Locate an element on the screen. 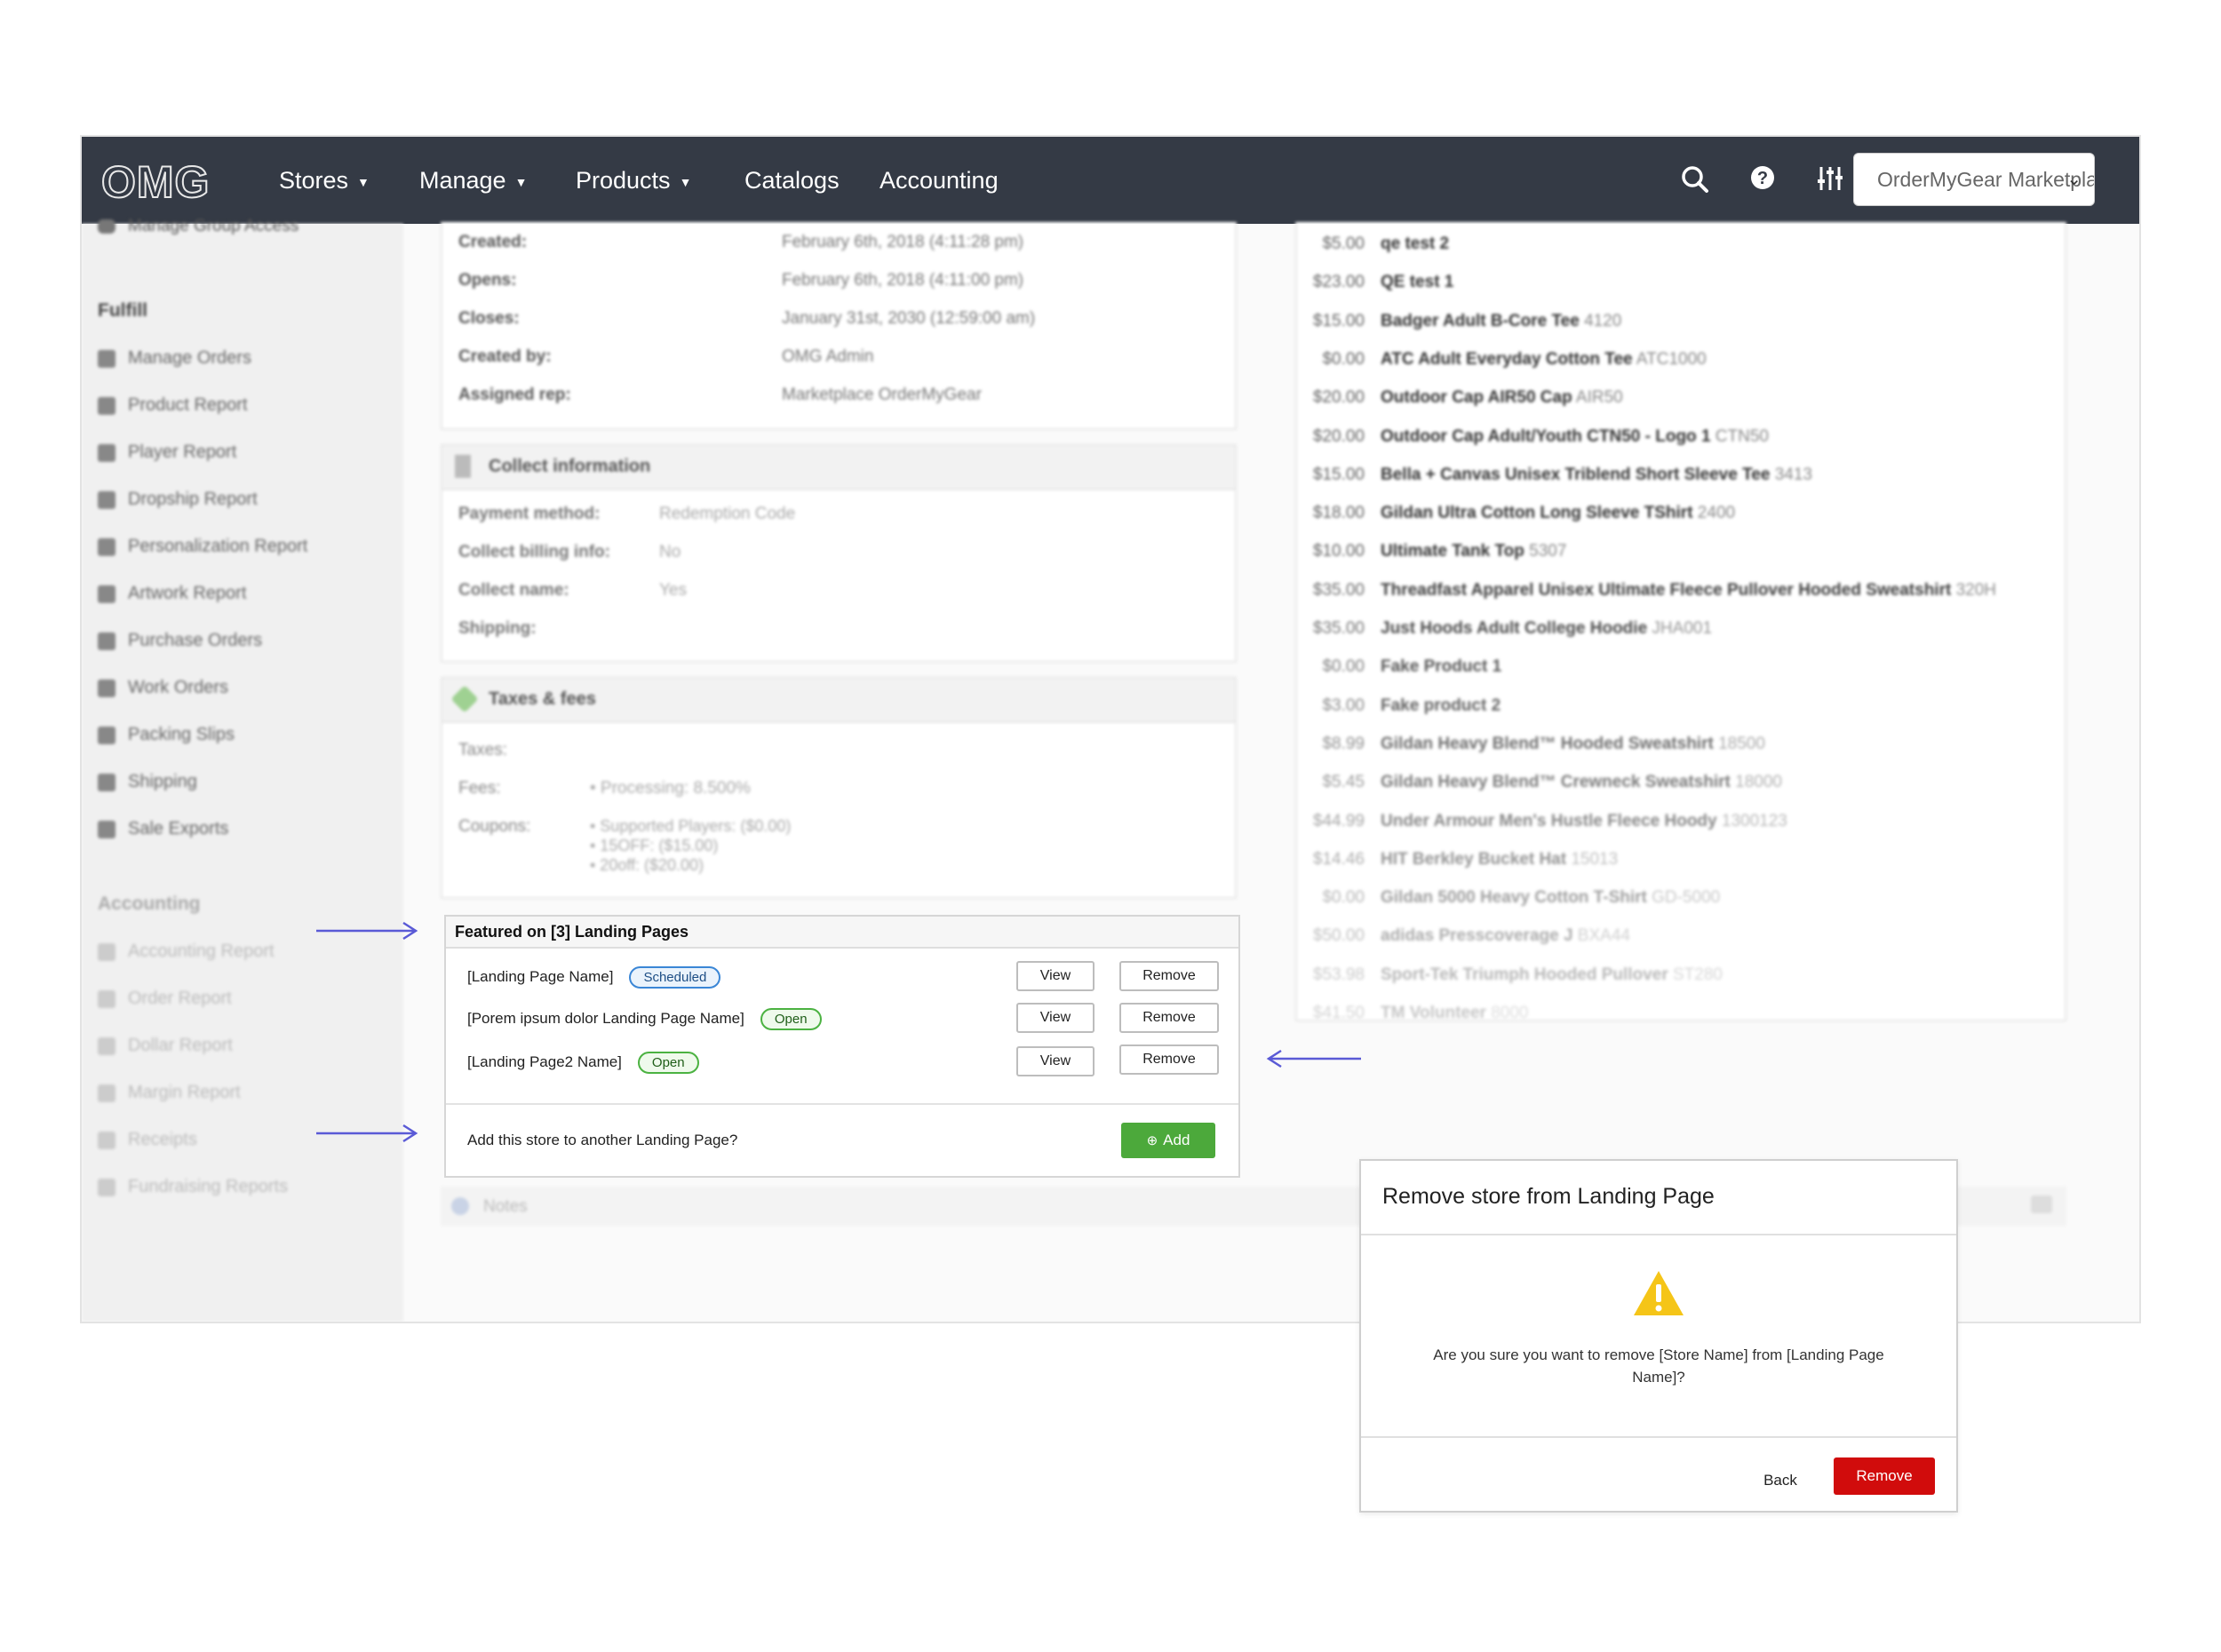 This screenshot has height=1652, width=2221. sidebar-item: Packing Slips is located at coordinates (166, 735).